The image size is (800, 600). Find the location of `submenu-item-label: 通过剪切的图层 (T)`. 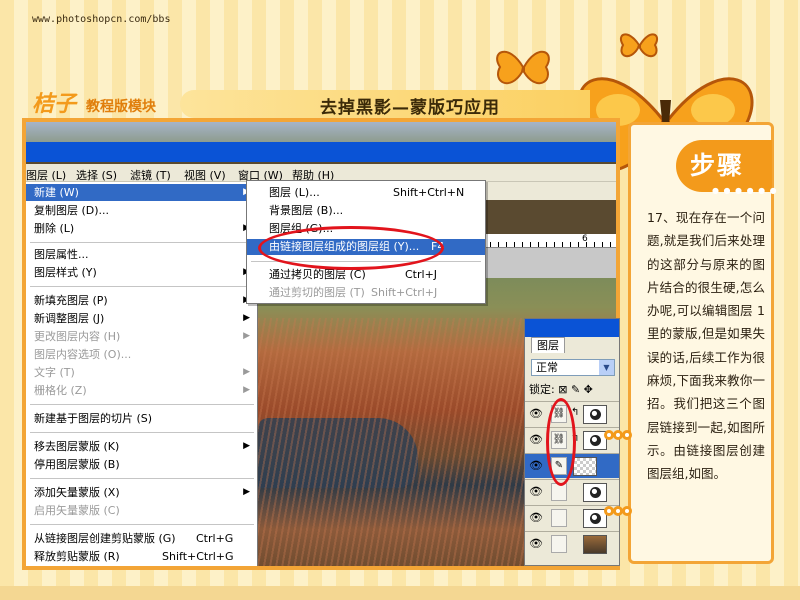

submenu-item-label: 通过剪切的图层 (T) is located at coordinates (317, 292).